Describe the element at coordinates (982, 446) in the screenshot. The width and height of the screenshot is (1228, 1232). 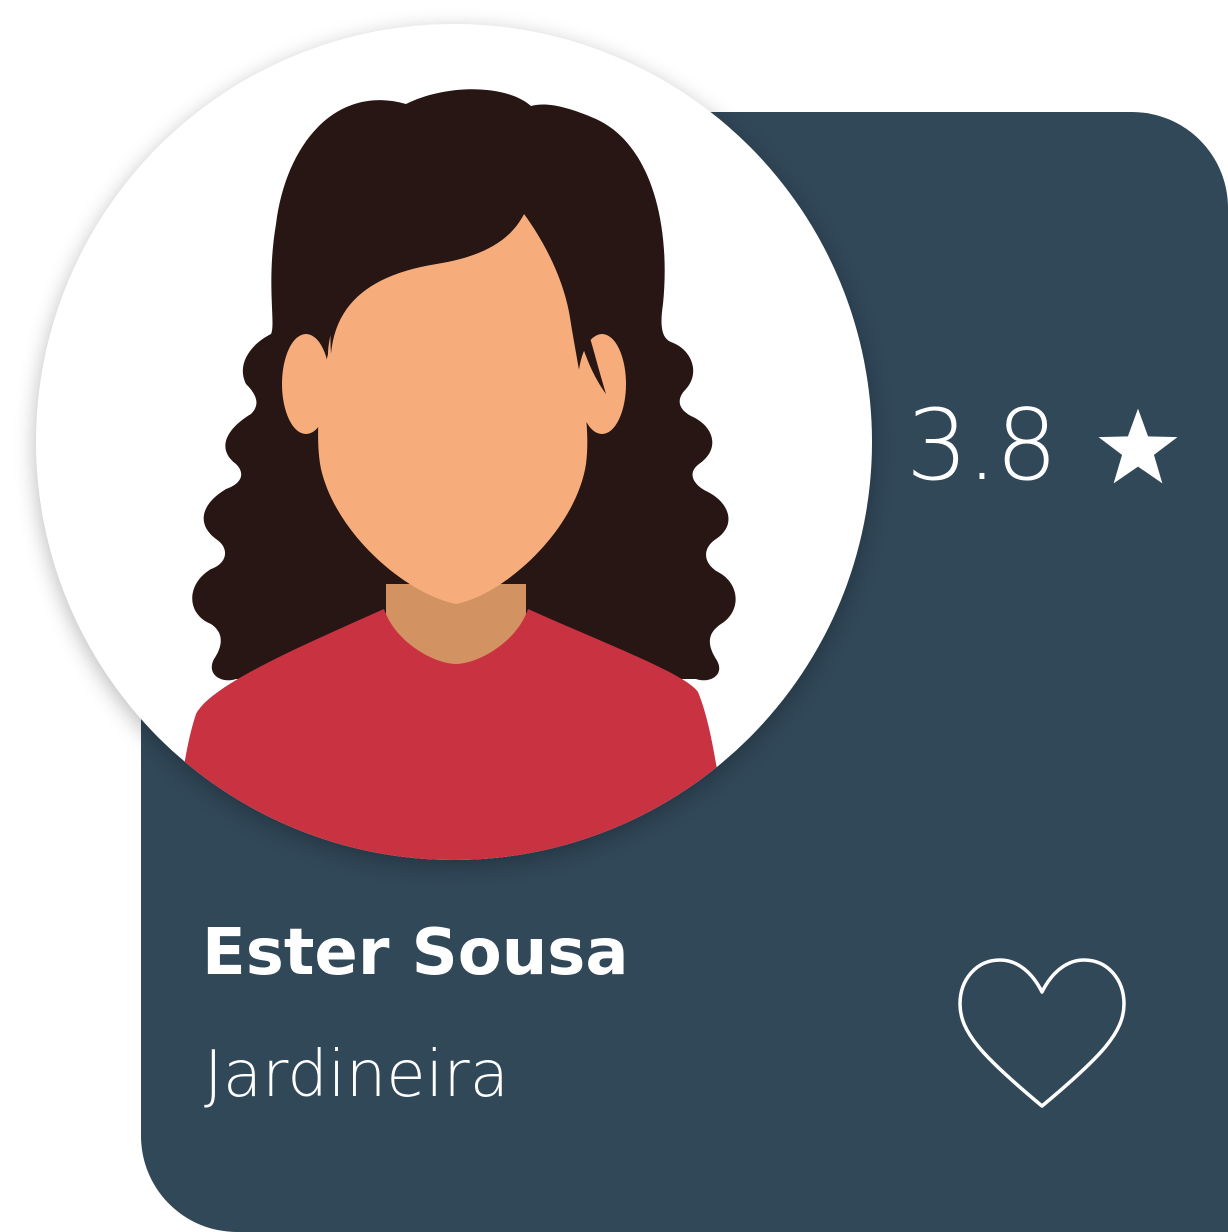
I see `rating-value: 3.8` at that location.